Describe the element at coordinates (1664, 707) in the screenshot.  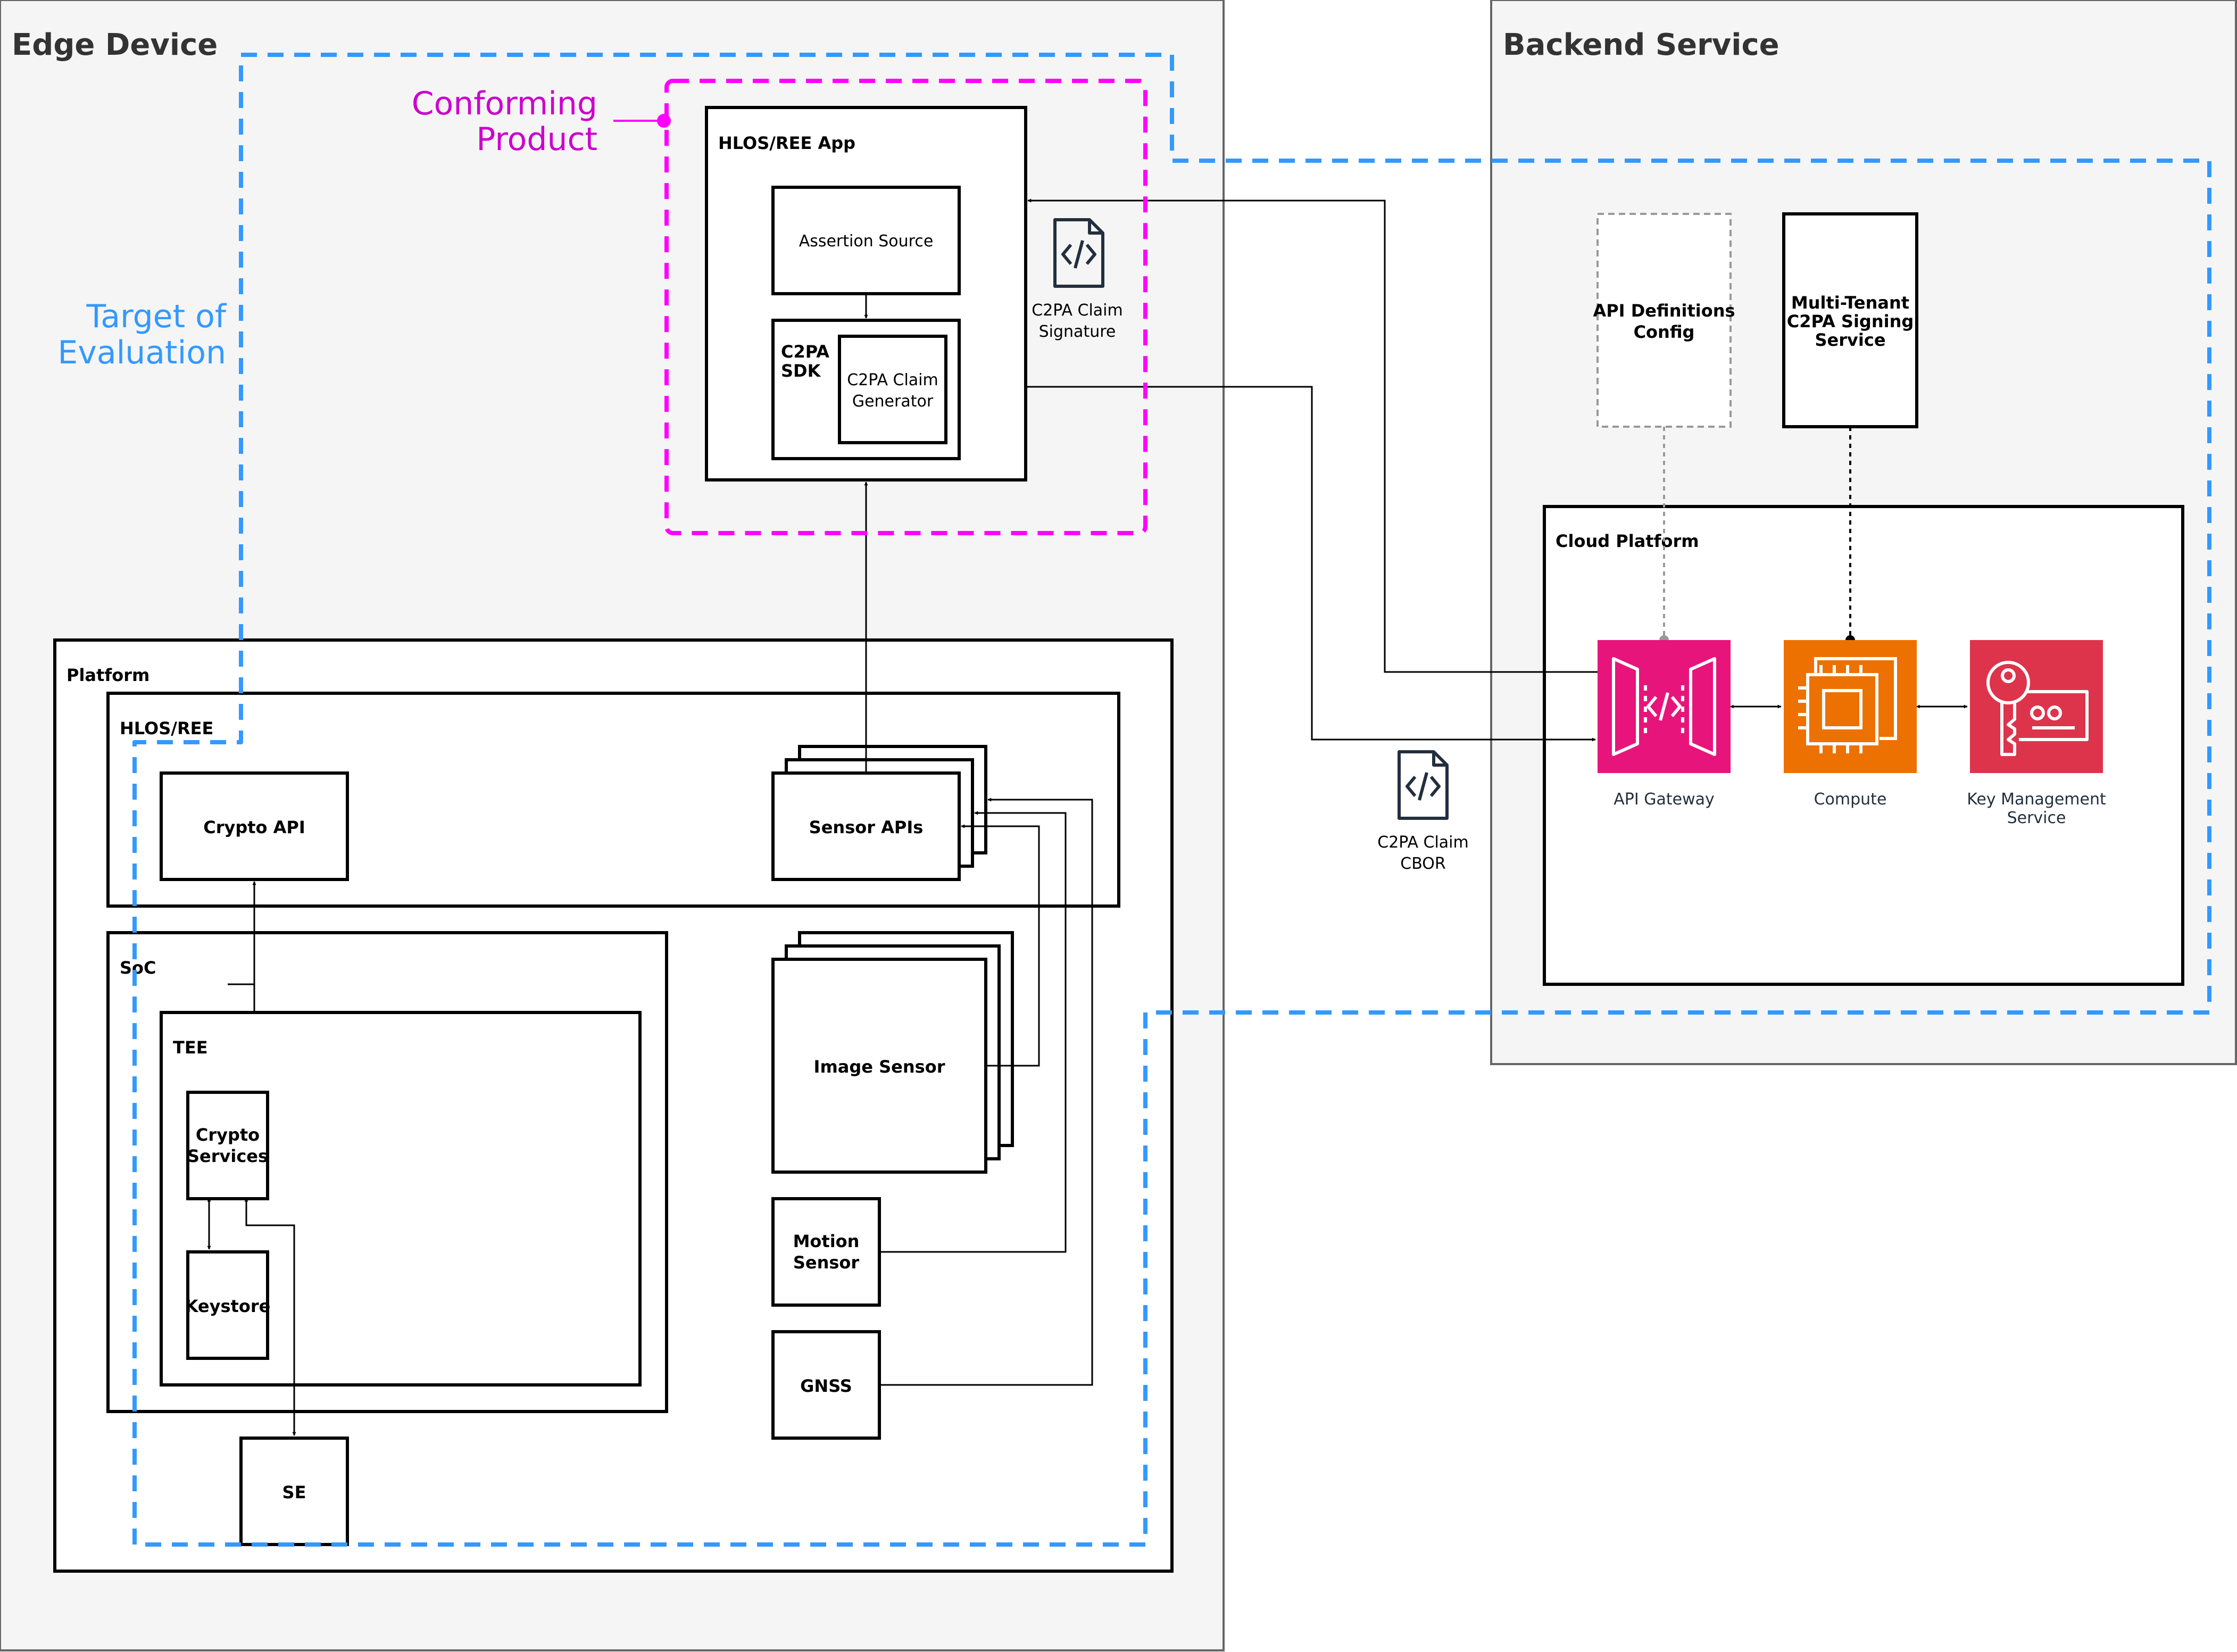
I see `api-gateway-node` at that location.